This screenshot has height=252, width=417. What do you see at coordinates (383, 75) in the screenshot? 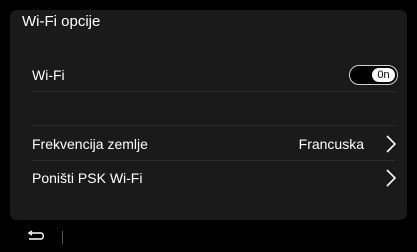
I see `wifi-toggle-state: 0n` at bounding box center [383, 75].